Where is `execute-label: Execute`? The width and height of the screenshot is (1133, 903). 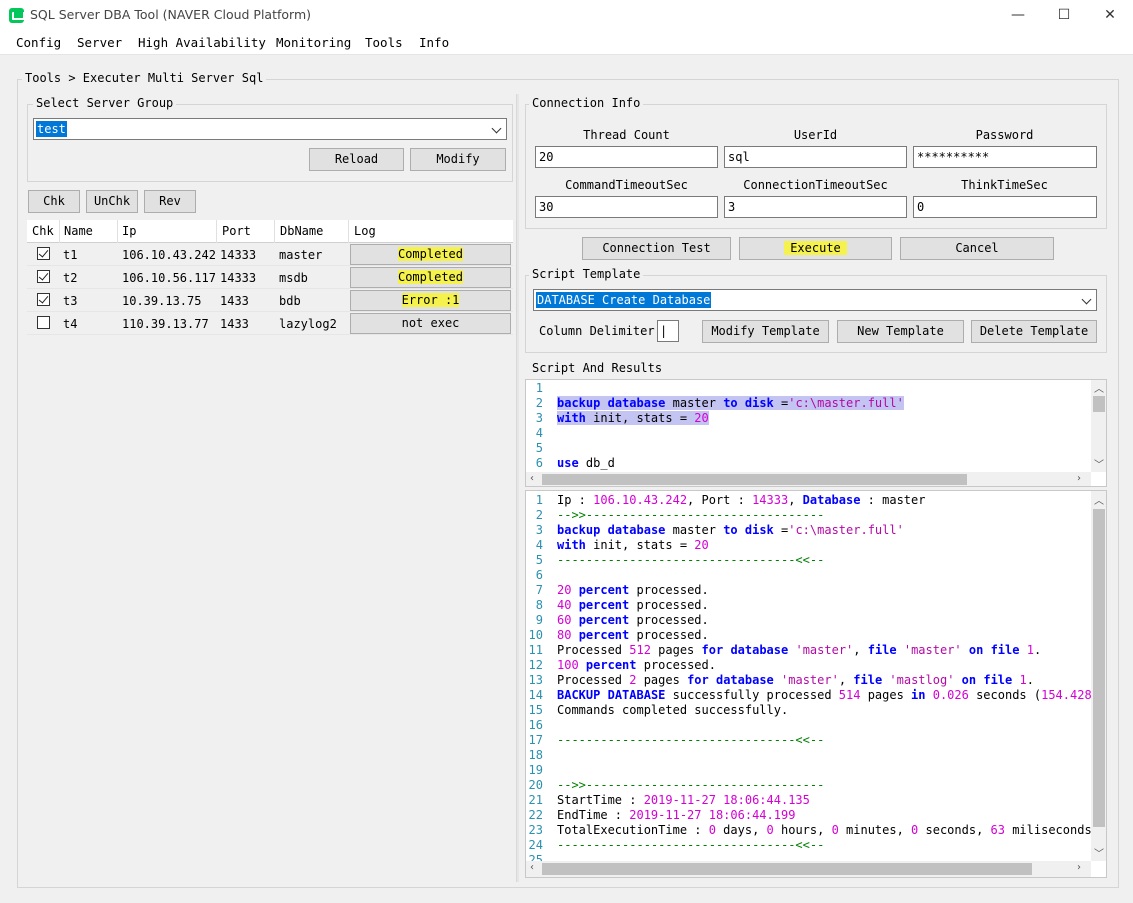
execute-label: Execute is located at coordinates (815, 248).